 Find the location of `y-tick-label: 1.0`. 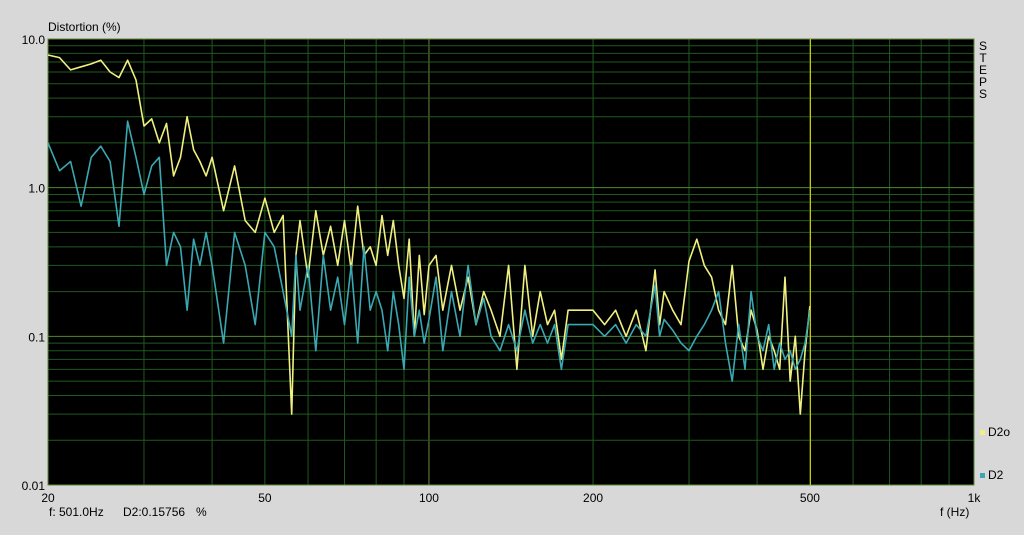

y-tick-label: 1.0 is located at coordinates (36, 189).